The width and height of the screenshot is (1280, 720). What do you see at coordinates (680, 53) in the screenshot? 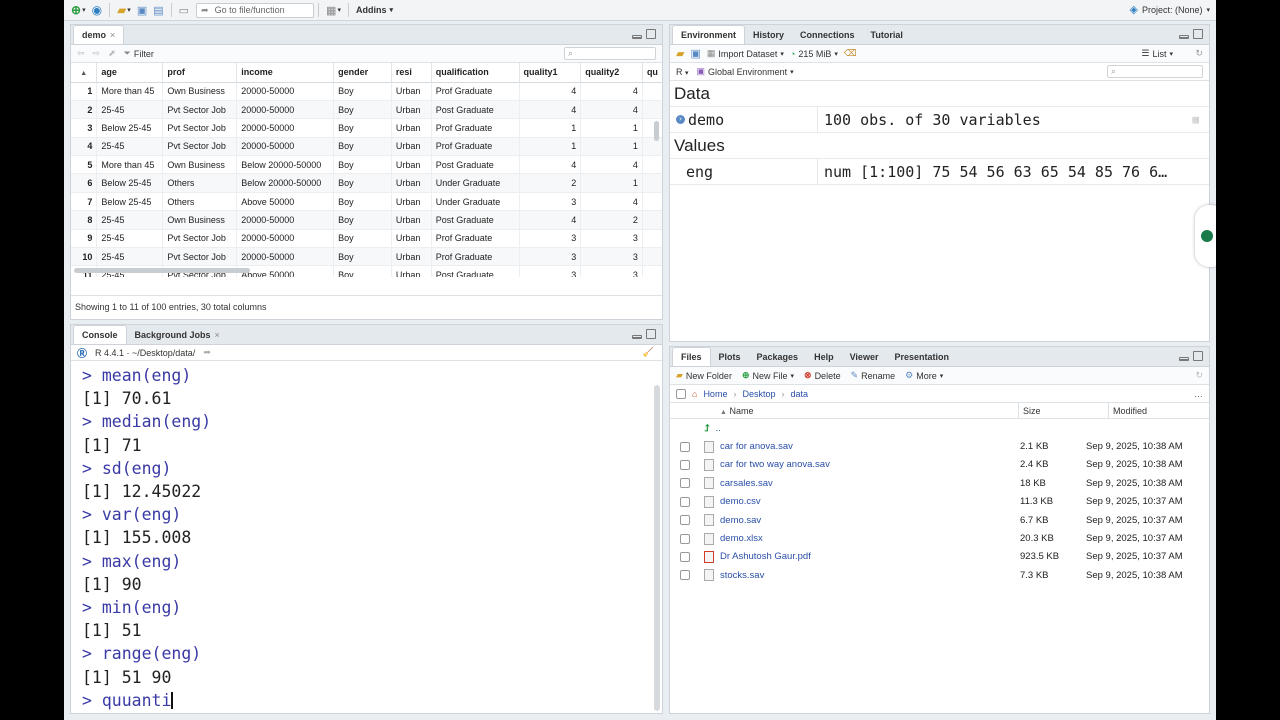
I see `load-workspace-icon: ▰` at bounding box center [680, 53].